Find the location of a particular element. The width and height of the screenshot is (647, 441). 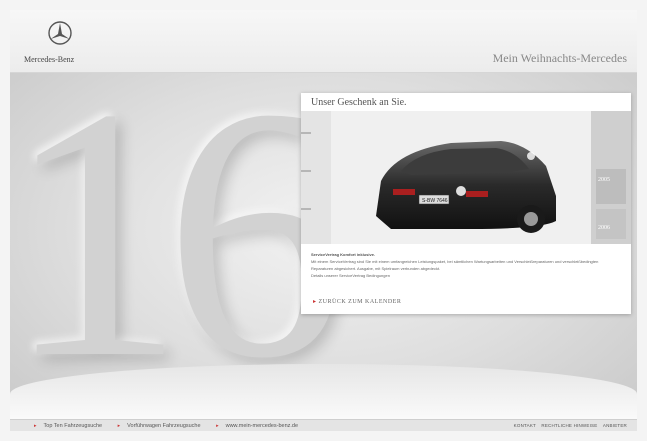

panel-title: Unser Geschenk an Sie. is located at coordinates (359, 102).